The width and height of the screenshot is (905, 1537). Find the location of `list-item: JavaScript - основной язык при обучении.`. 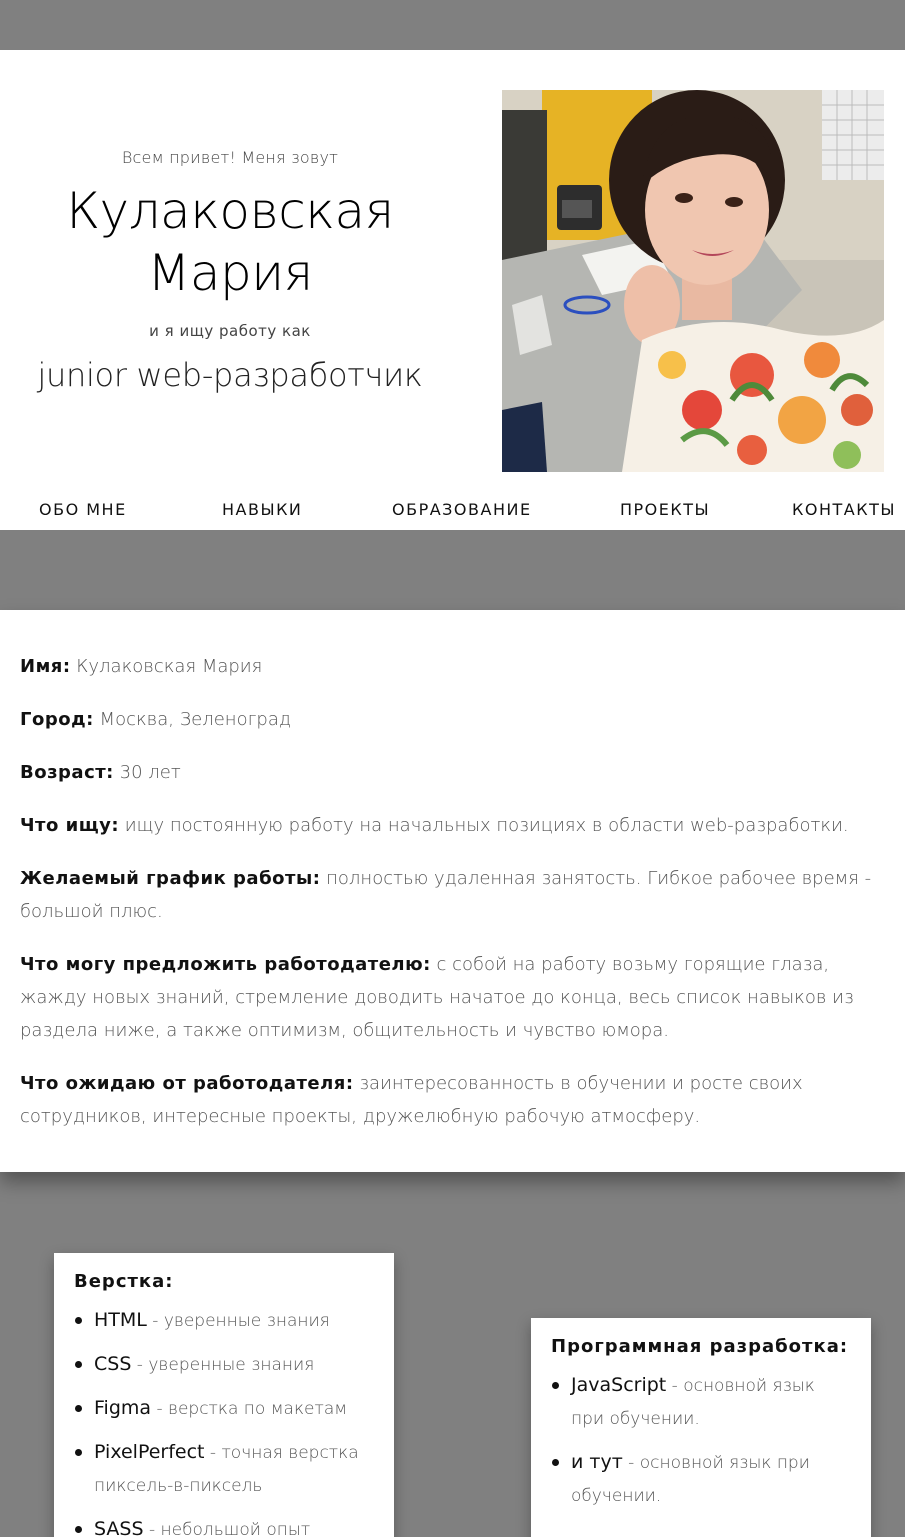

list-item: JavaScript - основной язык при обучении. is located at coordinates (701, 1402).